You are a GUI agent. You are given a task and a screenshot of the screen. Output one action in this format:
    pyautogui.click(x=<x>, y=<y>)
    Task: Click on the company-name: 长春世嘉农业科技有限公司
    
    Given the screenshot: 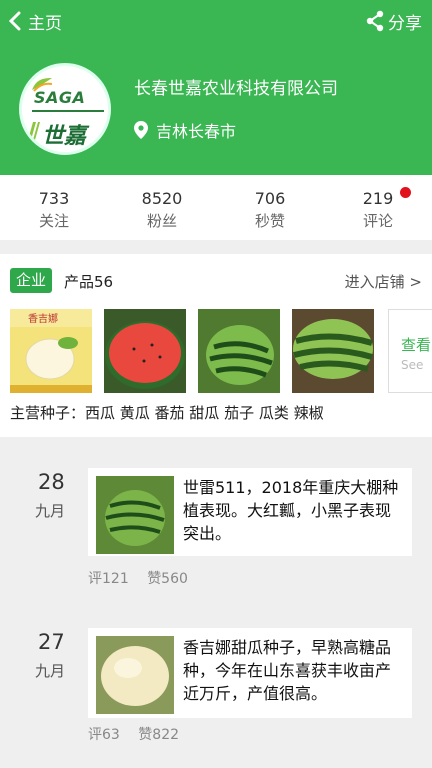 What is the action you would take?
    pyautogui.click(x=236, y=89)
    